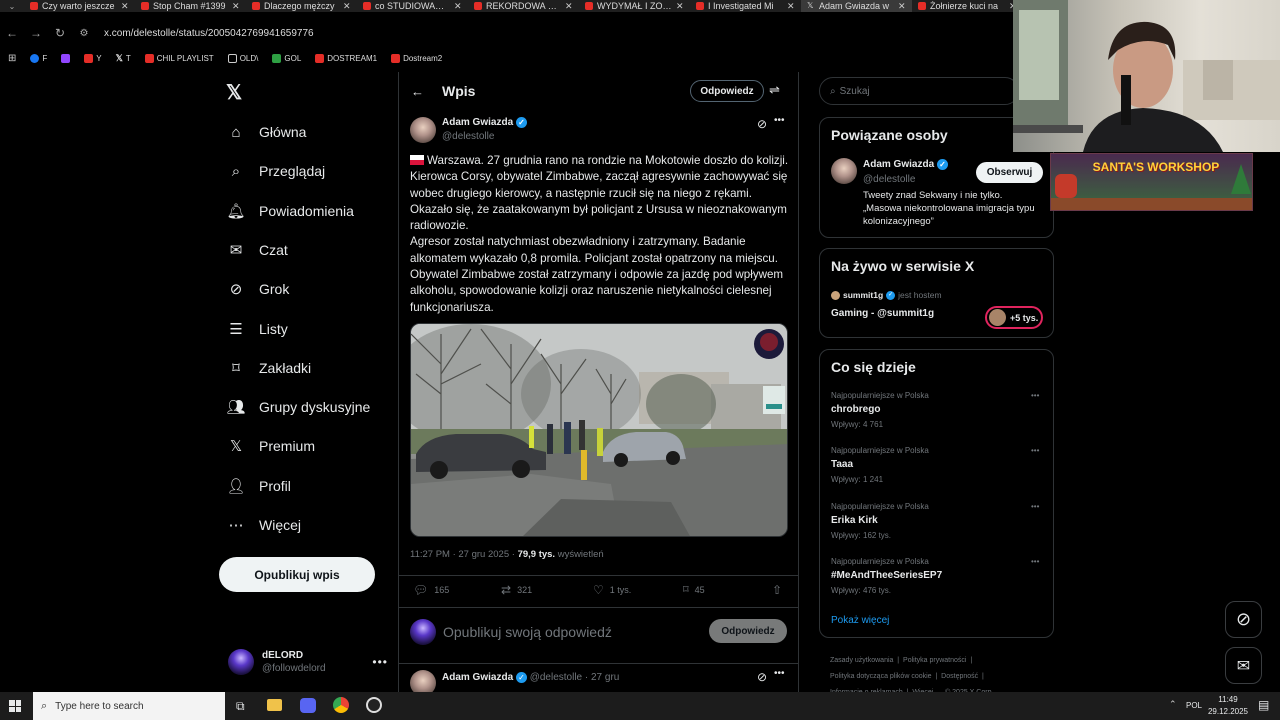  Describe the element at coordinates (412, 6) in the screenshot. I see `browser-tab: co STUDIOWAĆ, a ✕` at that location.